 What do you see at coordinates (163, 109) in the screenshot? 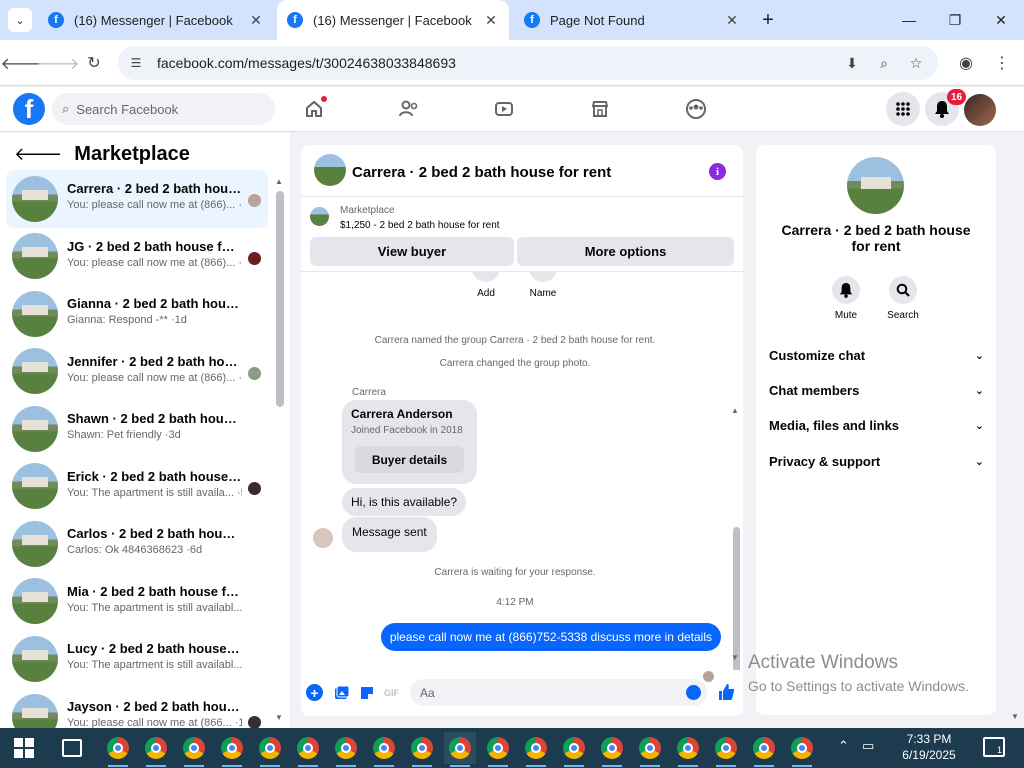
I see `facebook-search-input: ⌕ Search Facebook` at bounding box center [163, 109].